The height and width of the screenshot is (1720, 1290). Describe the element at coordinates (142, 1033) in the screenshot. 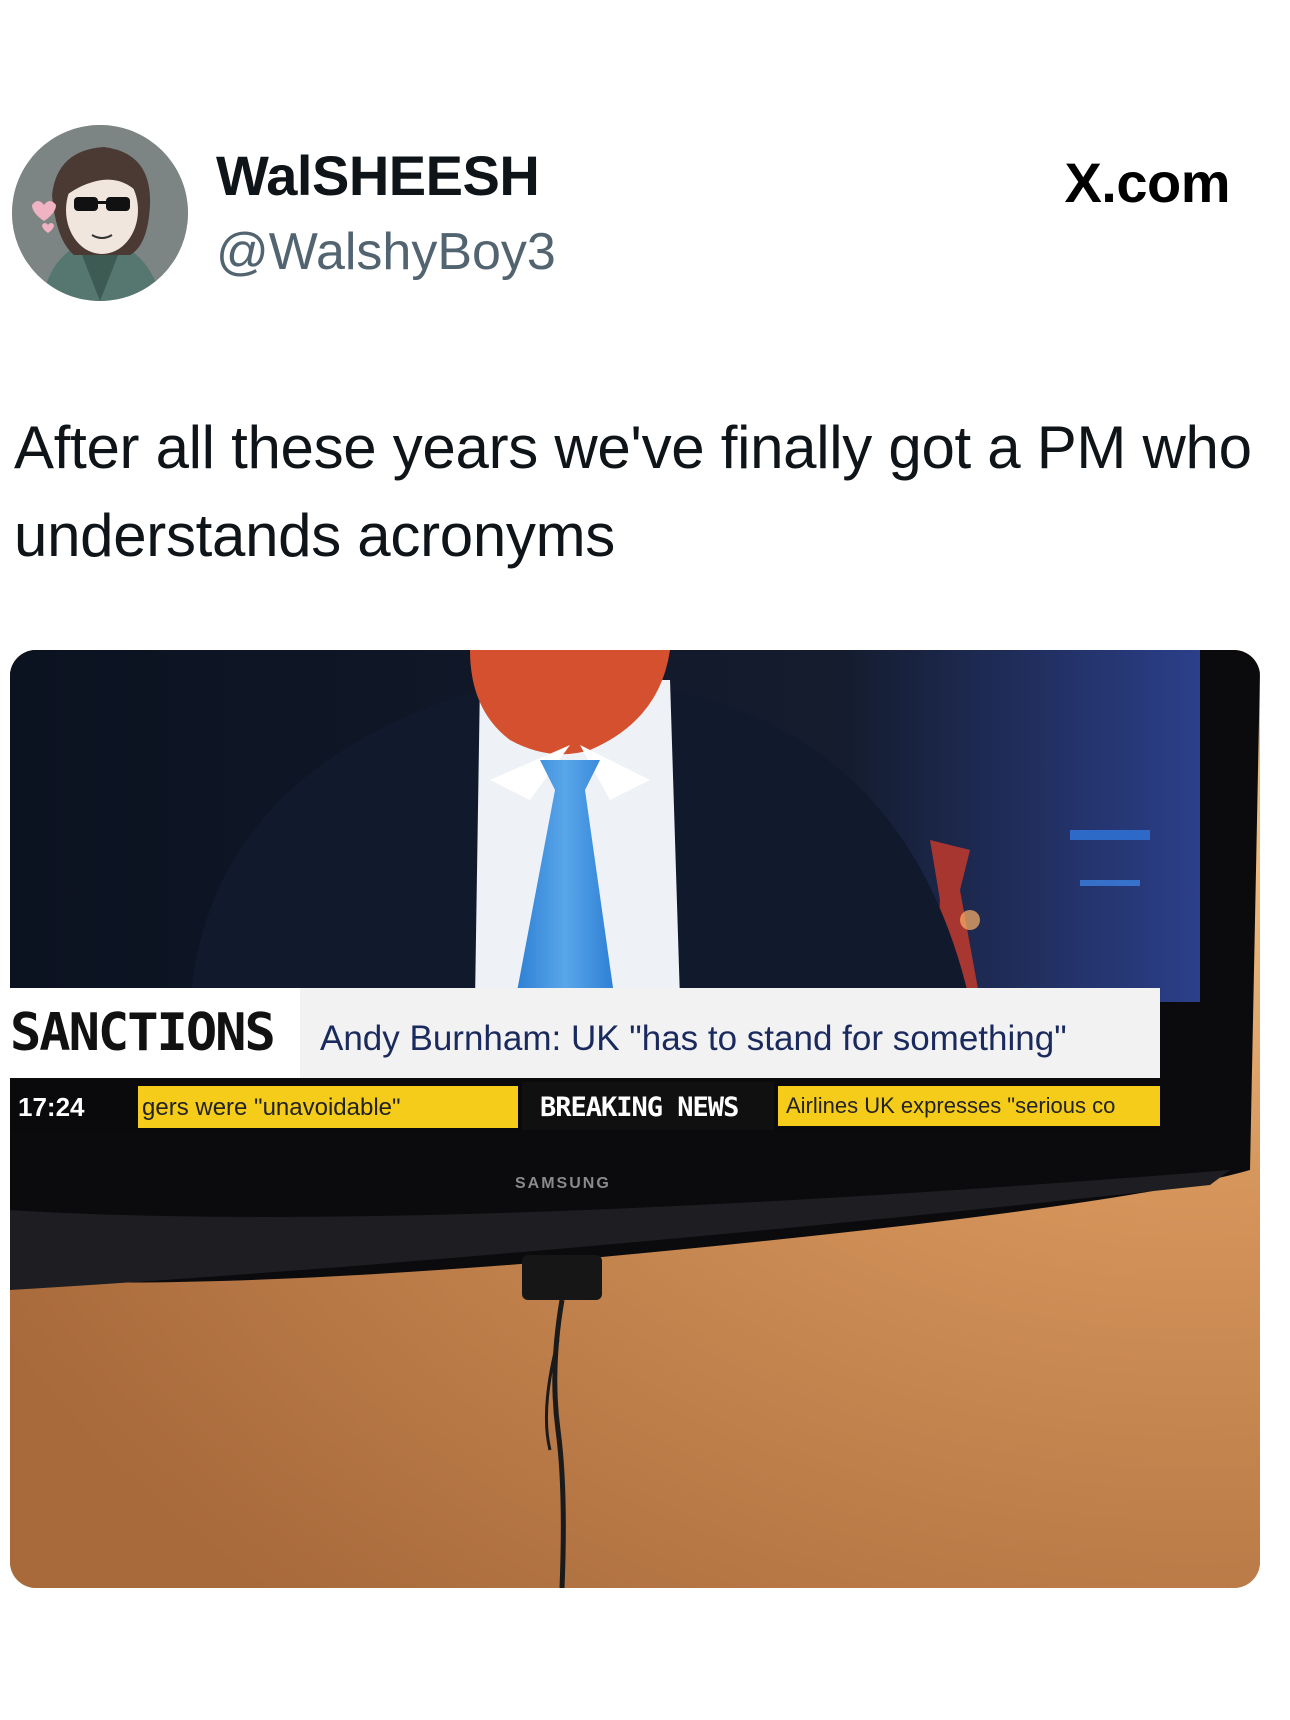

I see `chyron-section: SANCTIONS` at that location.